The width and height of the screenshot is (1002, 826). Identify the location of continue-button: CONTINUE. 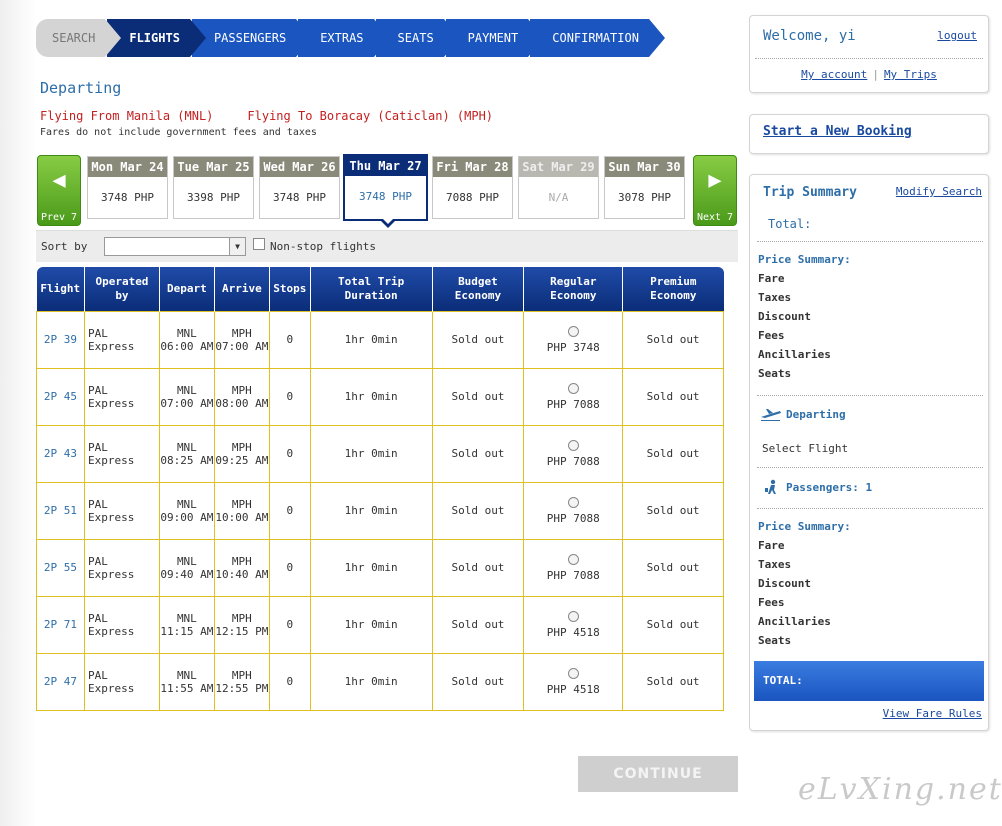
(658, 774).